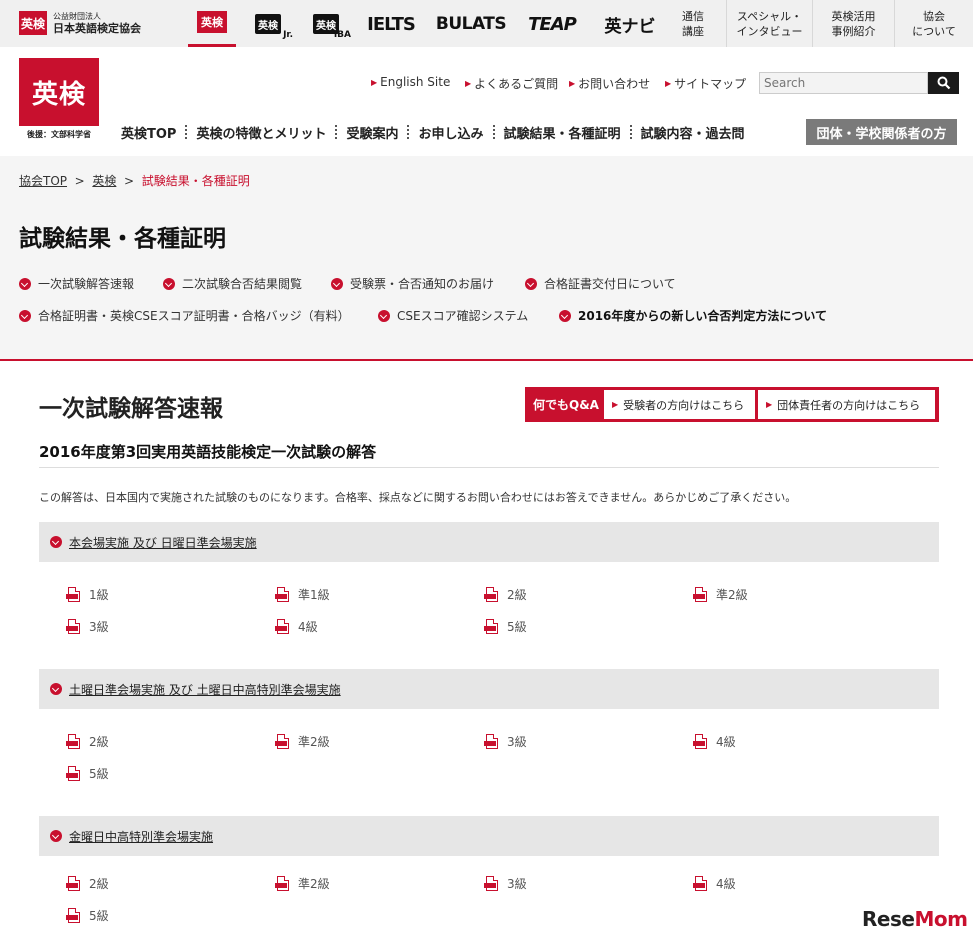 This screenshot has height=944, width=973. Describe the element at coordinates (489, 836) in the screenshot. I see `accordion-header-friday: 金曜日中高特別準会場実施` at that location.